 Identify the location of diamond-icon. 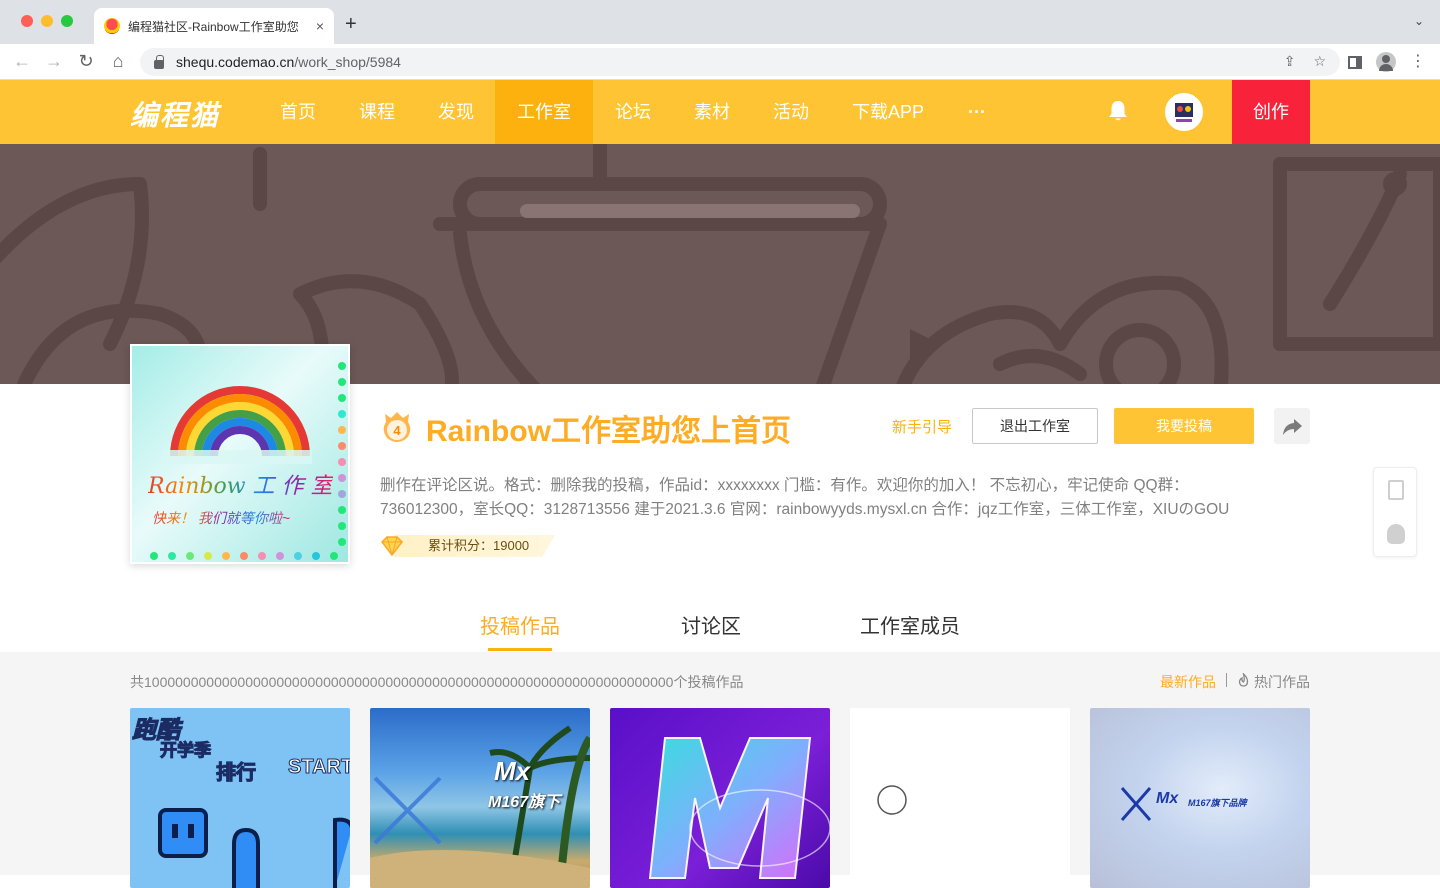
(392, 546).